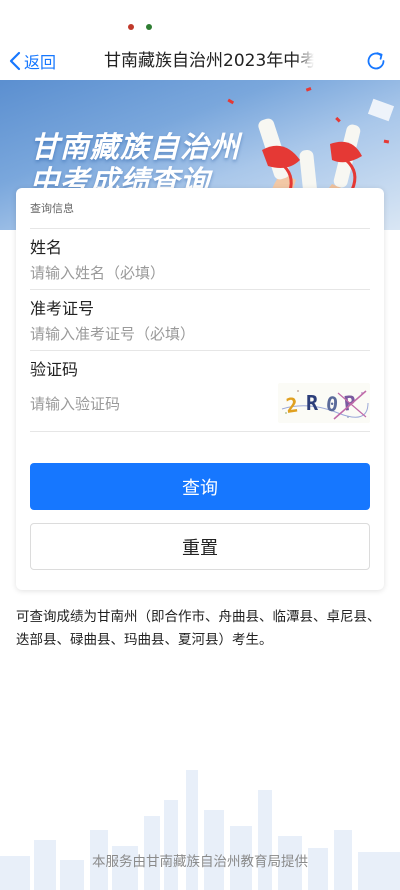 This screenshot has width=400, height=890. What do you see at coordinates (15, 61) in the screenshot?
I see `back-chevron-icon` at bounding box center [15, 61].